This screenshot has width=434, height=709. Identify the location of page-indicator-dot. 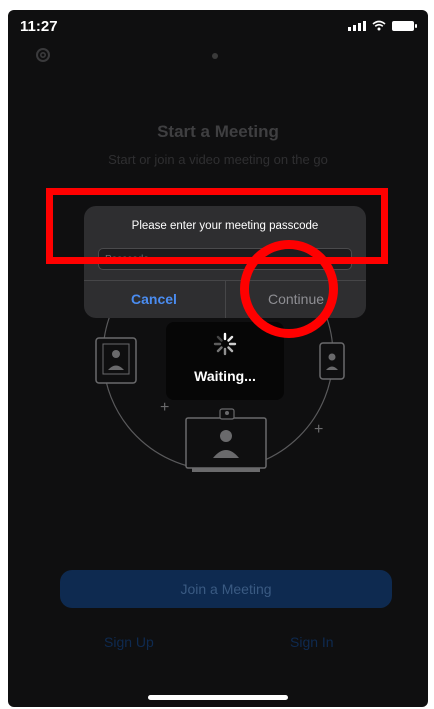
(215, 56).